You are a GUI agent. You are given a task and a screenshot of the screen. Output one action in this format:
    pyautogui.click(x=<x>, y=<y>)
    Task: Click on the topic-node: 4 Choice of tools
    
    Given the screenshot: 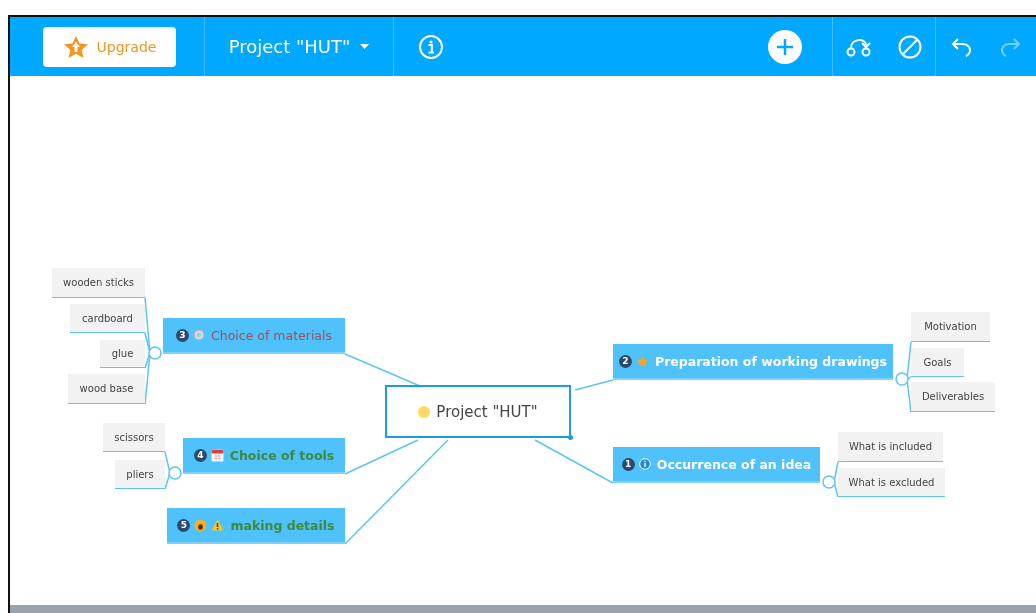 What is the action you would take?
    pyautogui.click(x=264, y=456)
    